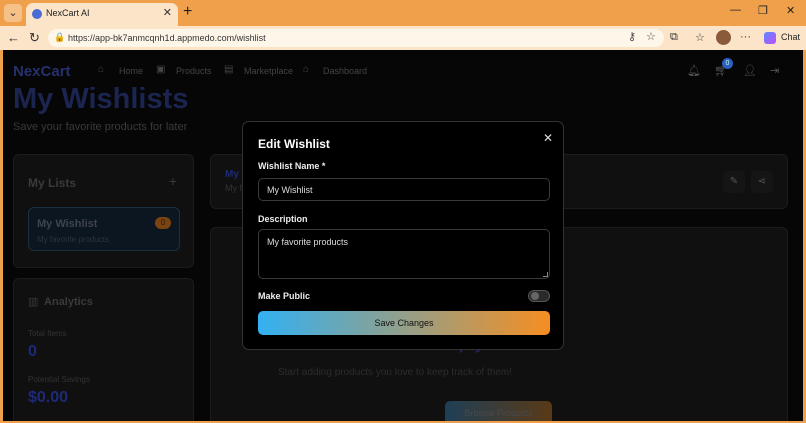 The width and height of the screenshot is (806, 423). What do you see at coordinates (735, 10) in the screenshot?
I see `minimize-icon: —` at bounding box center [735, 10].